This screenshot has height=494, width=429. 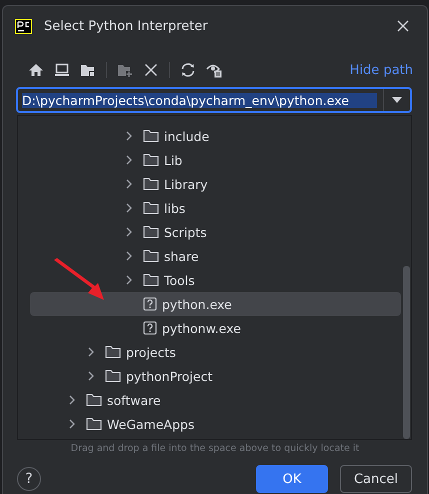 What do you see at coordinates (403, 26) in the screenshot?
I see `close-icon` at bounding box center [403, 26].